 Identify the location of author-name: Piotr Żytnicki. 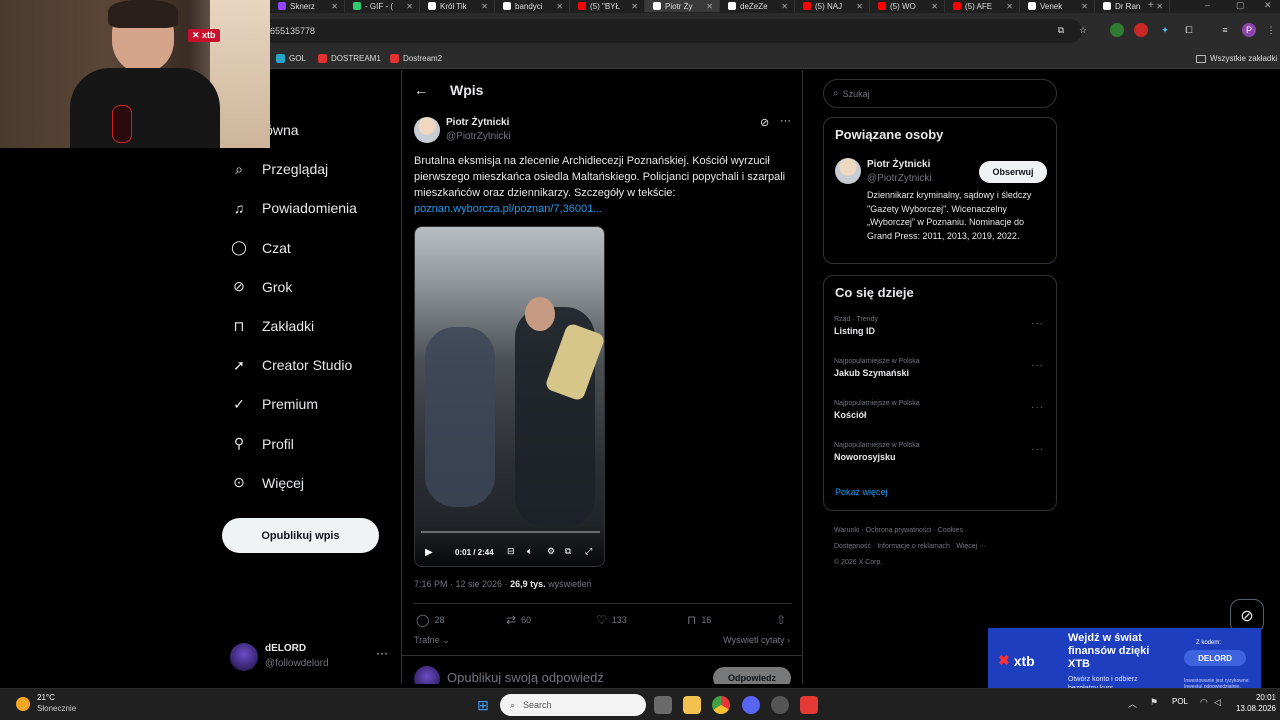
(477, 122).